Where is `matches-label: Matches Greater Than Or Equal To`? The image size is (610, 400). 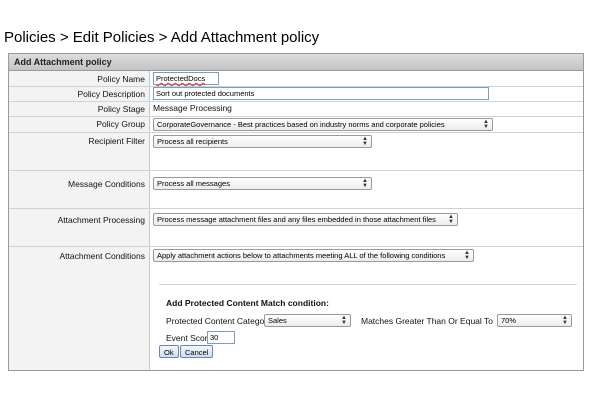 matches-label: Matches Greater Than Or Equal To is located at coordinates (427, 321).